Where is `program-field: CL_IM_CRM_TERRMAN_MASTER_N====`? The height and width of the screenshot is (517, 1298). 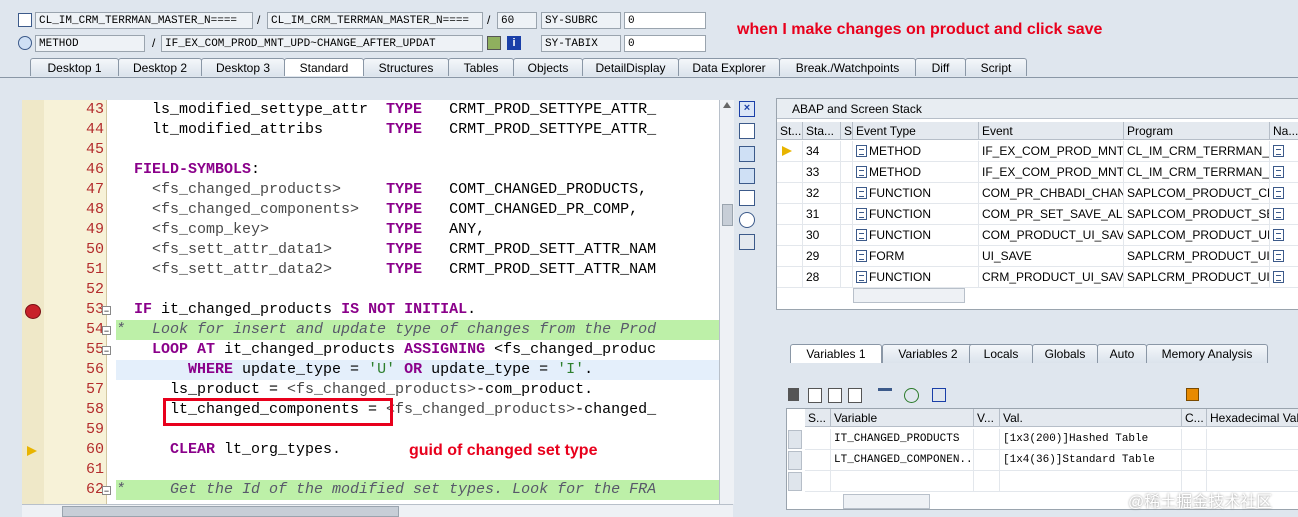
program-field: CL_IM_CRM_TERRMAN_MASTER_N==== is located at coordinates (144, 20).